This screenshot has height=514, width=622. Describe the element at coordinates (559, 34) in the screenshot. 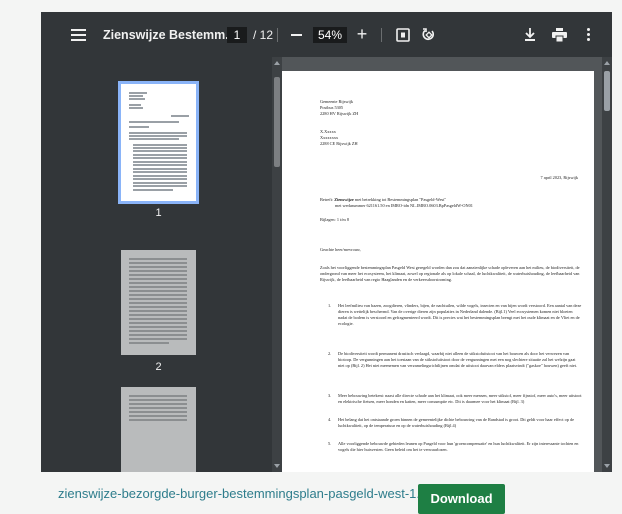

I see `print-icon` at that location.